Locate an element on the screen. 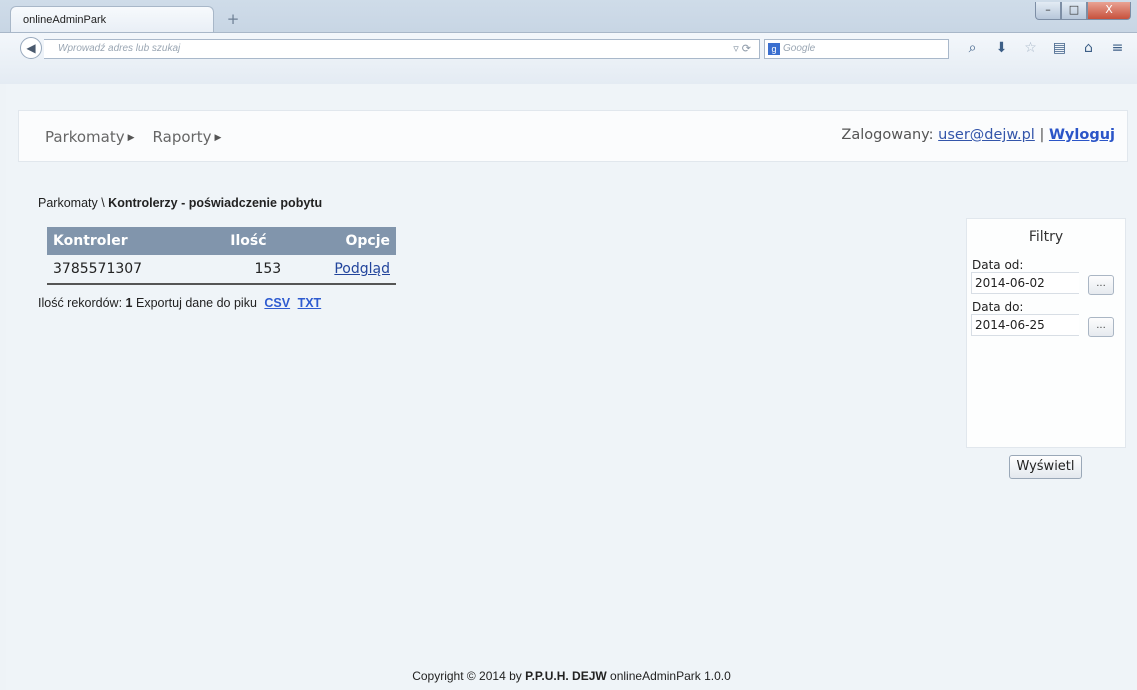 The width and height of the screenshot is (1137, 690). export-txt-link: TXT is located at coordinates (310, 303).